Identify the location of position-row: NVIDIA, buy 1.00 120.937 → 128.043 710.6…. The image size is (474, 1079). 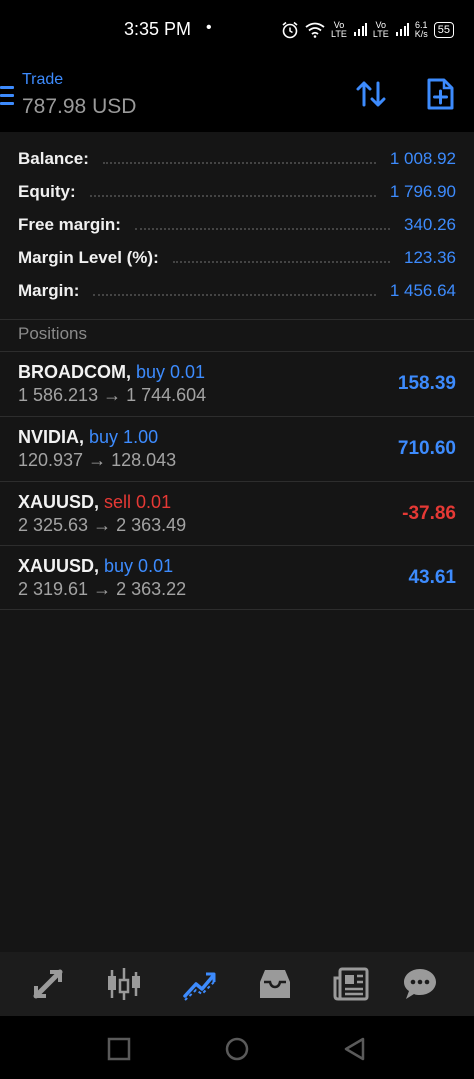
(237, 449).